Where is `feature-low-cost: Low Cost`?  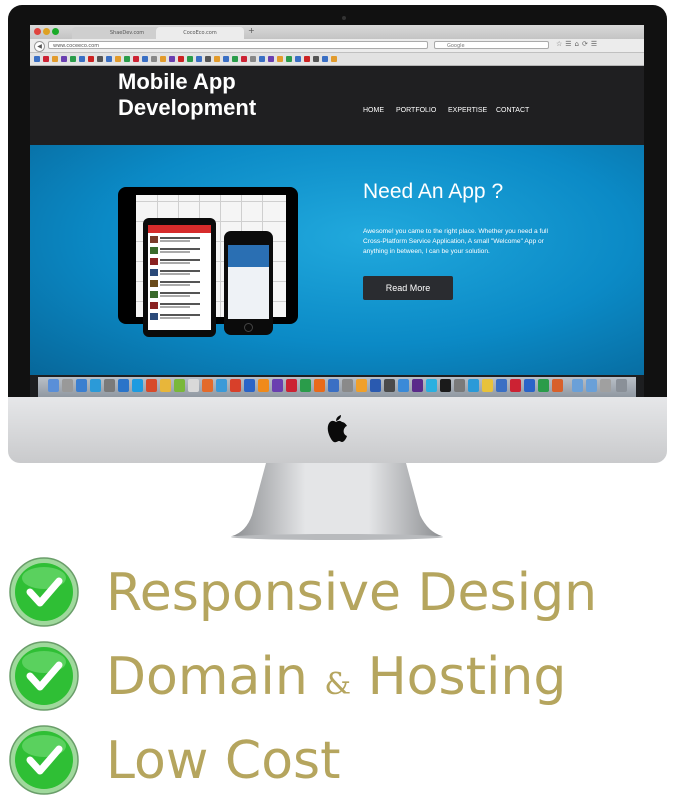 feature-low-cost: Low Cost is located at coordinates (223, 761).